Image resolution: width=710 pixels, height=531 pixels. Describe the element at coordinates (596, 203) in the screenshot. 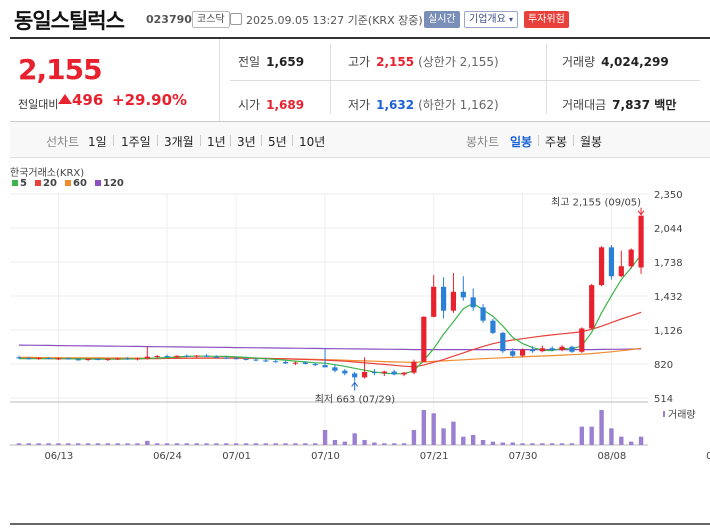

I see `max-annotation: 최고 2,155 (09/05)` at that location.